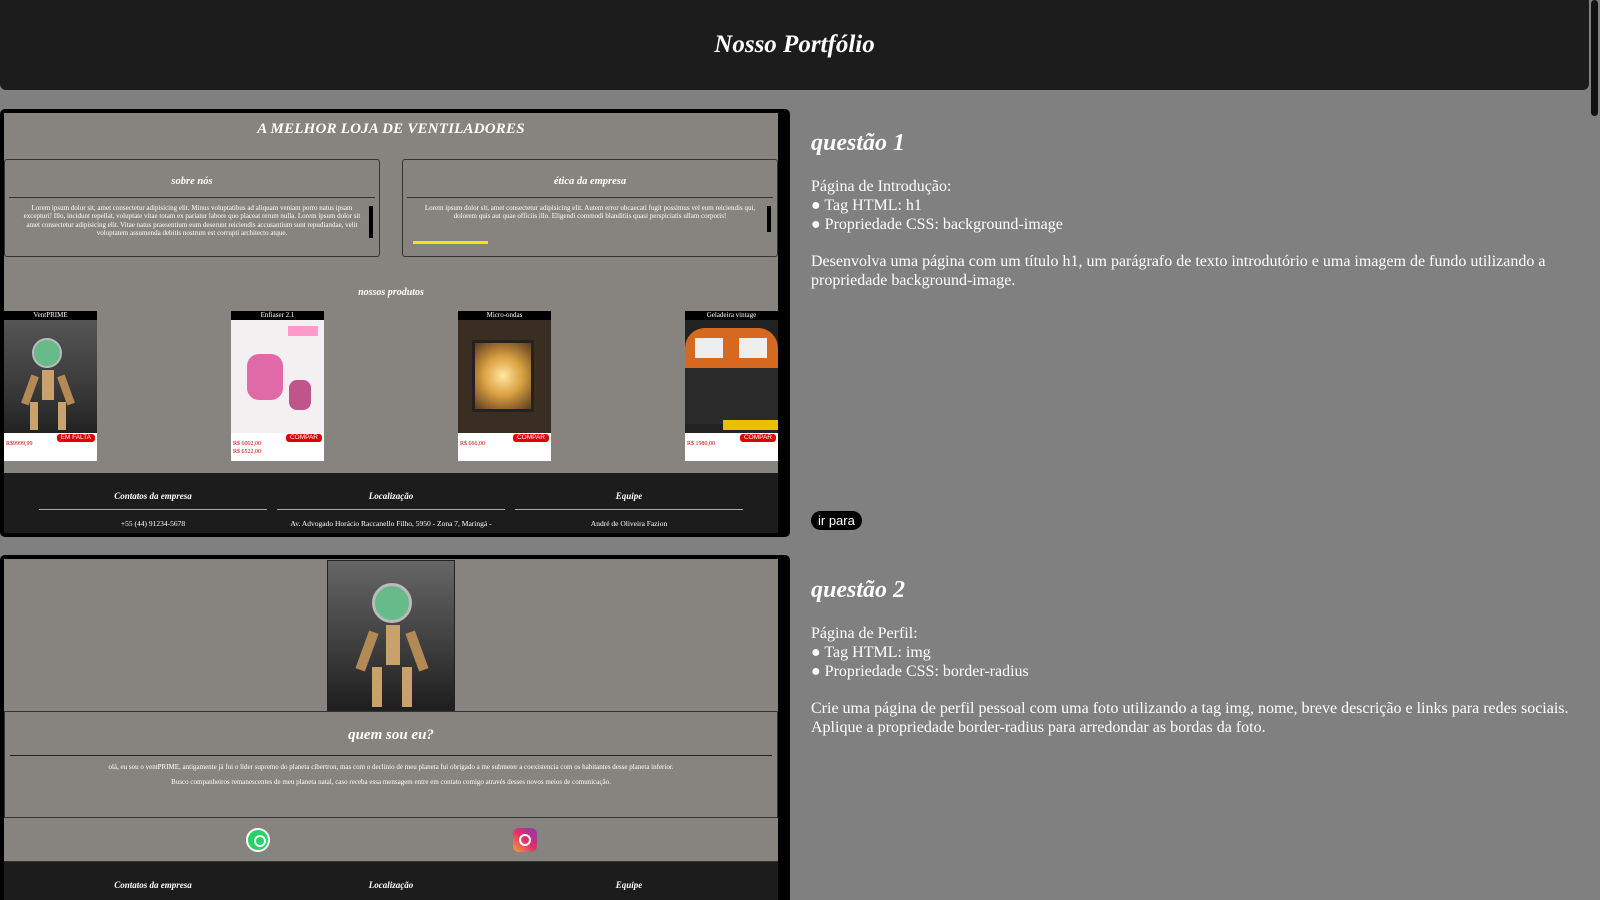 Image resolution: width=1600 pixels, height=900 pixels. What do you see at coordinates (192, 179) in the screenshot?
I see `about-title: sobre nós` at bounding box center [192, 179].